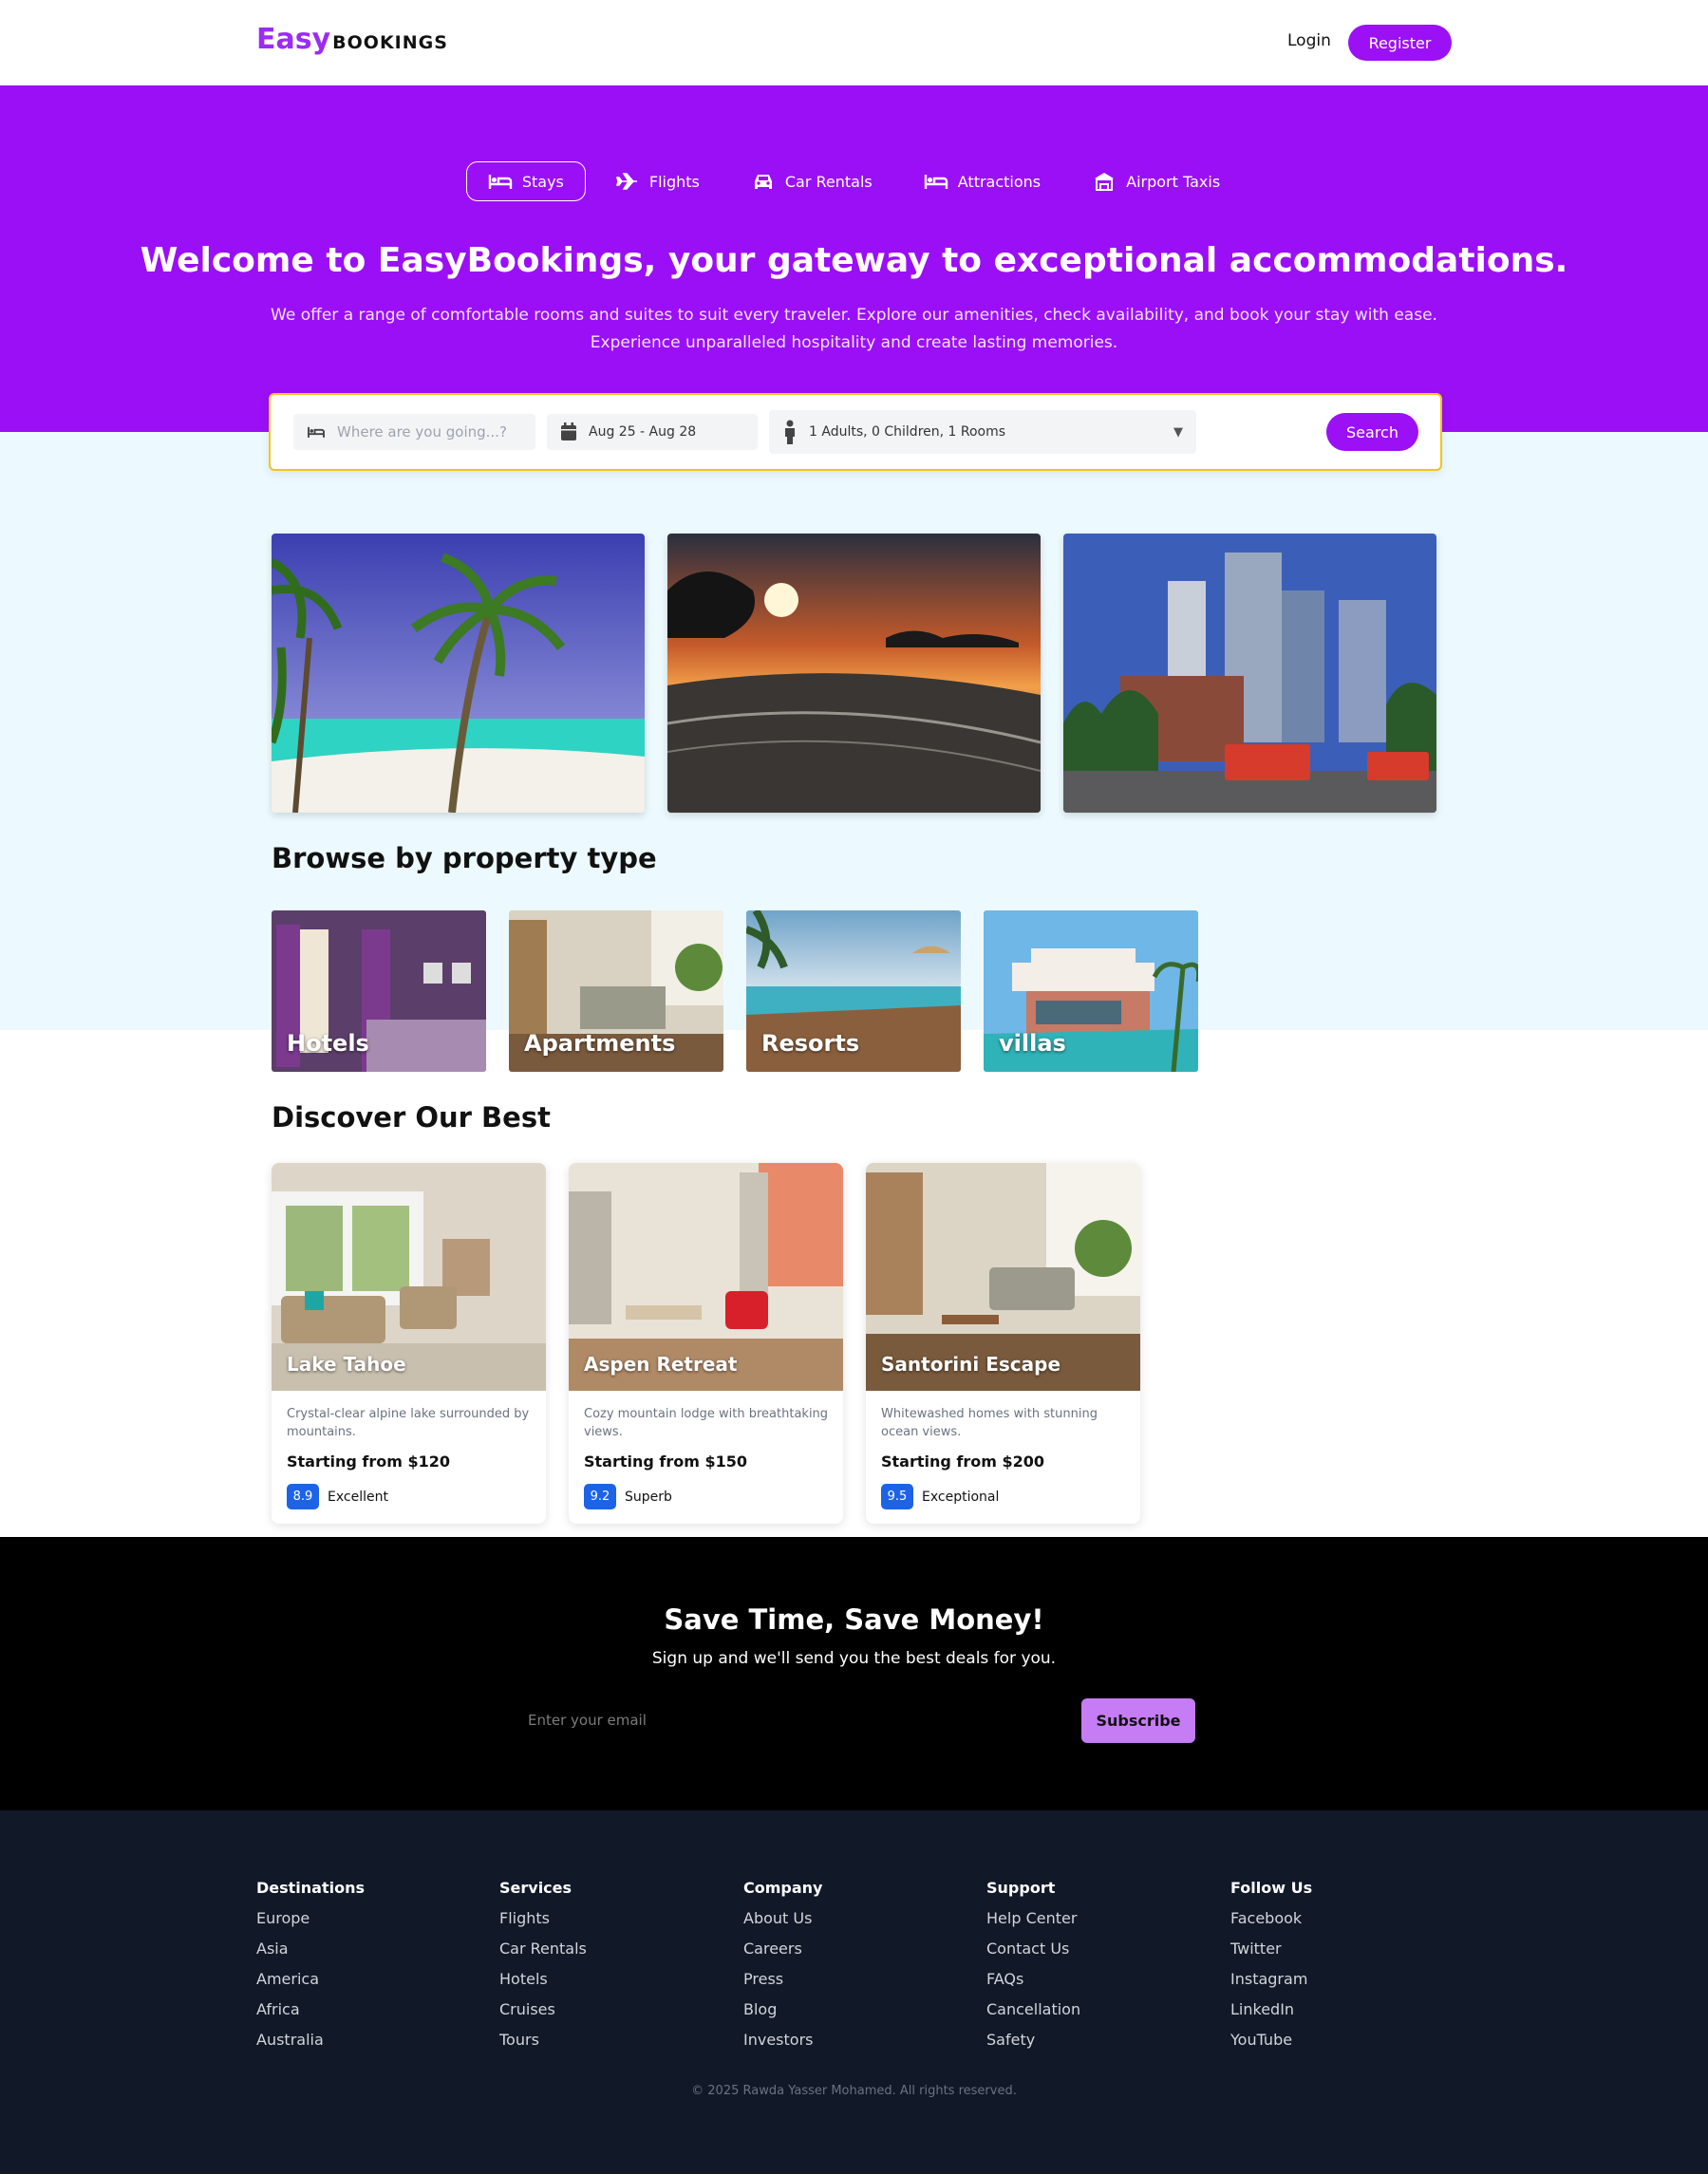  What do you see at coordinates (1271, 2046) in the screenshot?
I see `footer-link: YouTube` at bounding box center [1271, 2046].